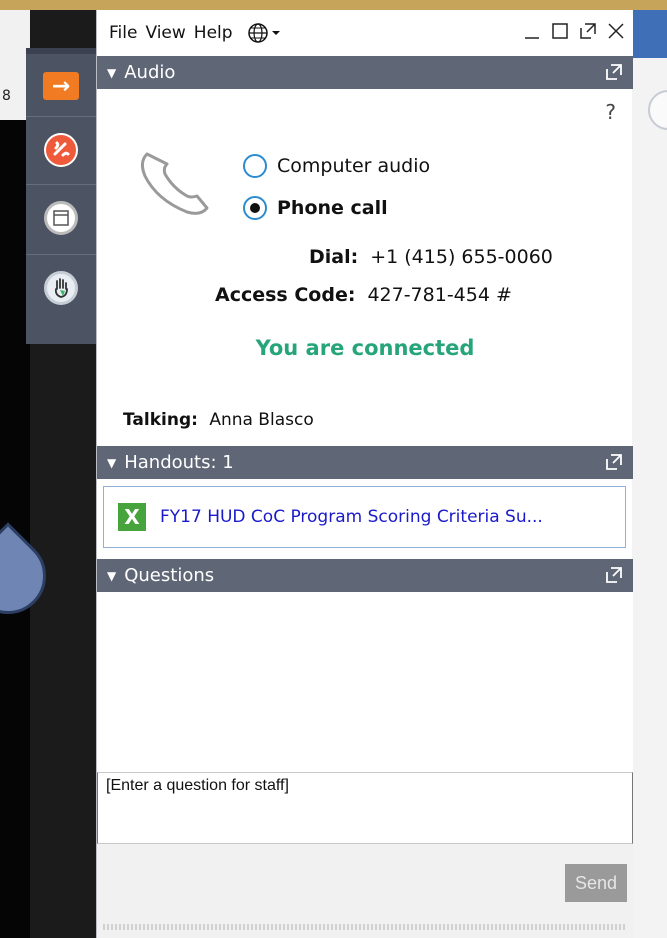 This screenshot has height=938, width=667. I want to click on phone-call-label: Phone call, so click(332, 208).